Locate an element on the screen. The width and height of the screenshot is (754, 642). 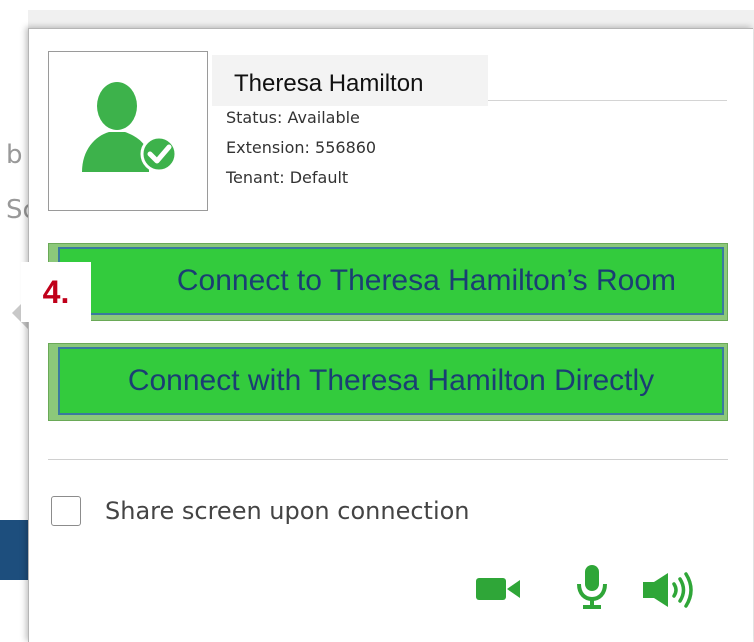
connect-room-label: Connect to Theresa Hamilton’s Room is located at coordinates (391, 281).